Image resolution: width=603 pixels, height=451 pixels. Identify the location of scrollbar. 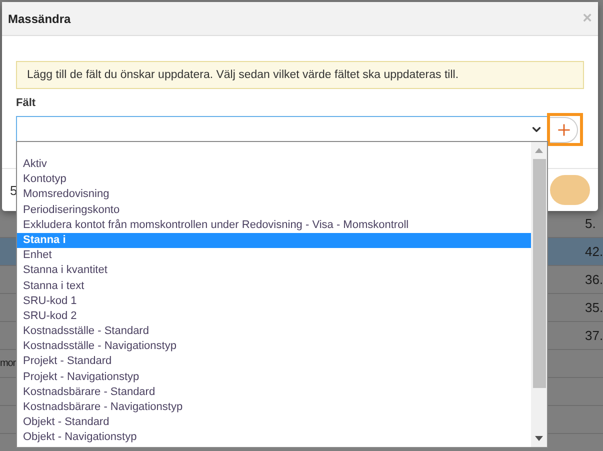
(539, 294).